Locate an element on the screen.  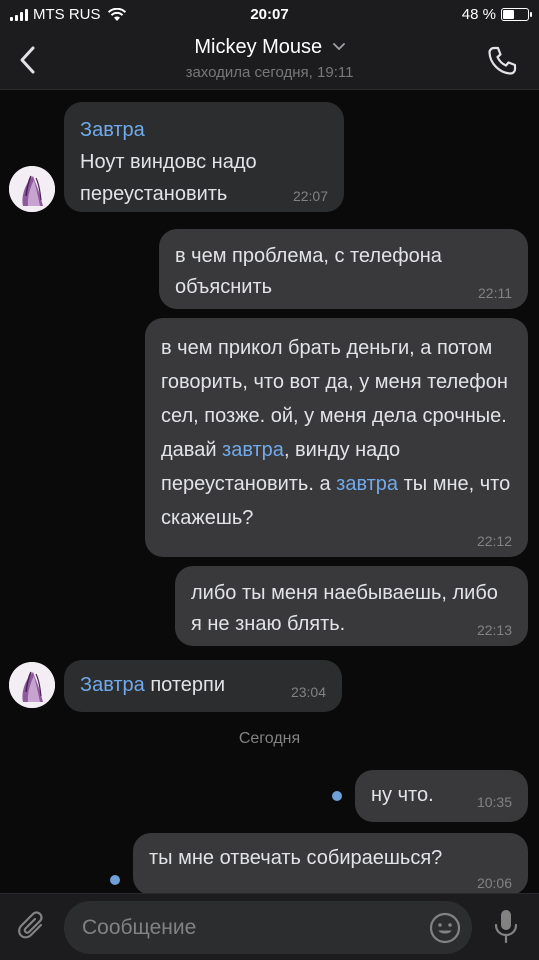
status-time: 20:07 is located at coordinates (269, 14).